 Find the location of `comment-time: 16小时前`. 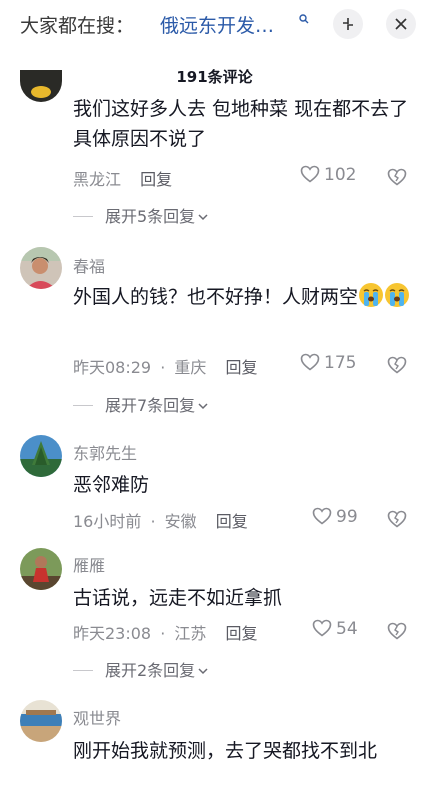

comment-time: 16小时前 is located at coordinates (107, 521).